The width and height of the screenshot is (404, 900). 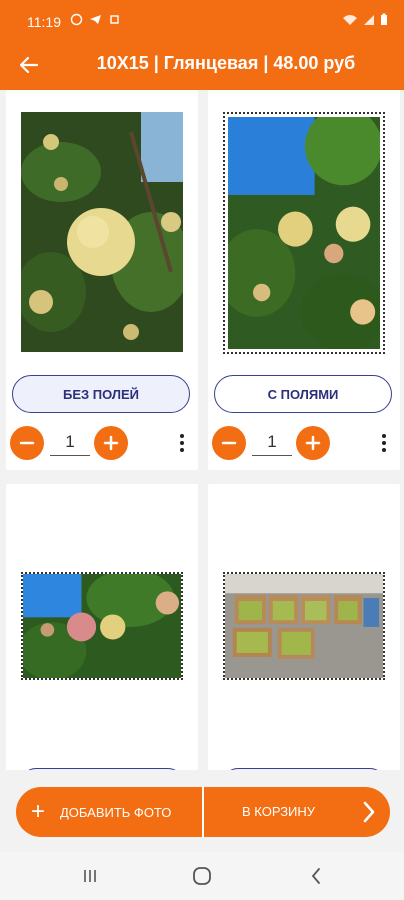 What do you see at coordinates (116, 812) in the screenshot?
I see `add-photo-label: ДОБАВИТЬ ФОТО` at bounding box center [116, 812].